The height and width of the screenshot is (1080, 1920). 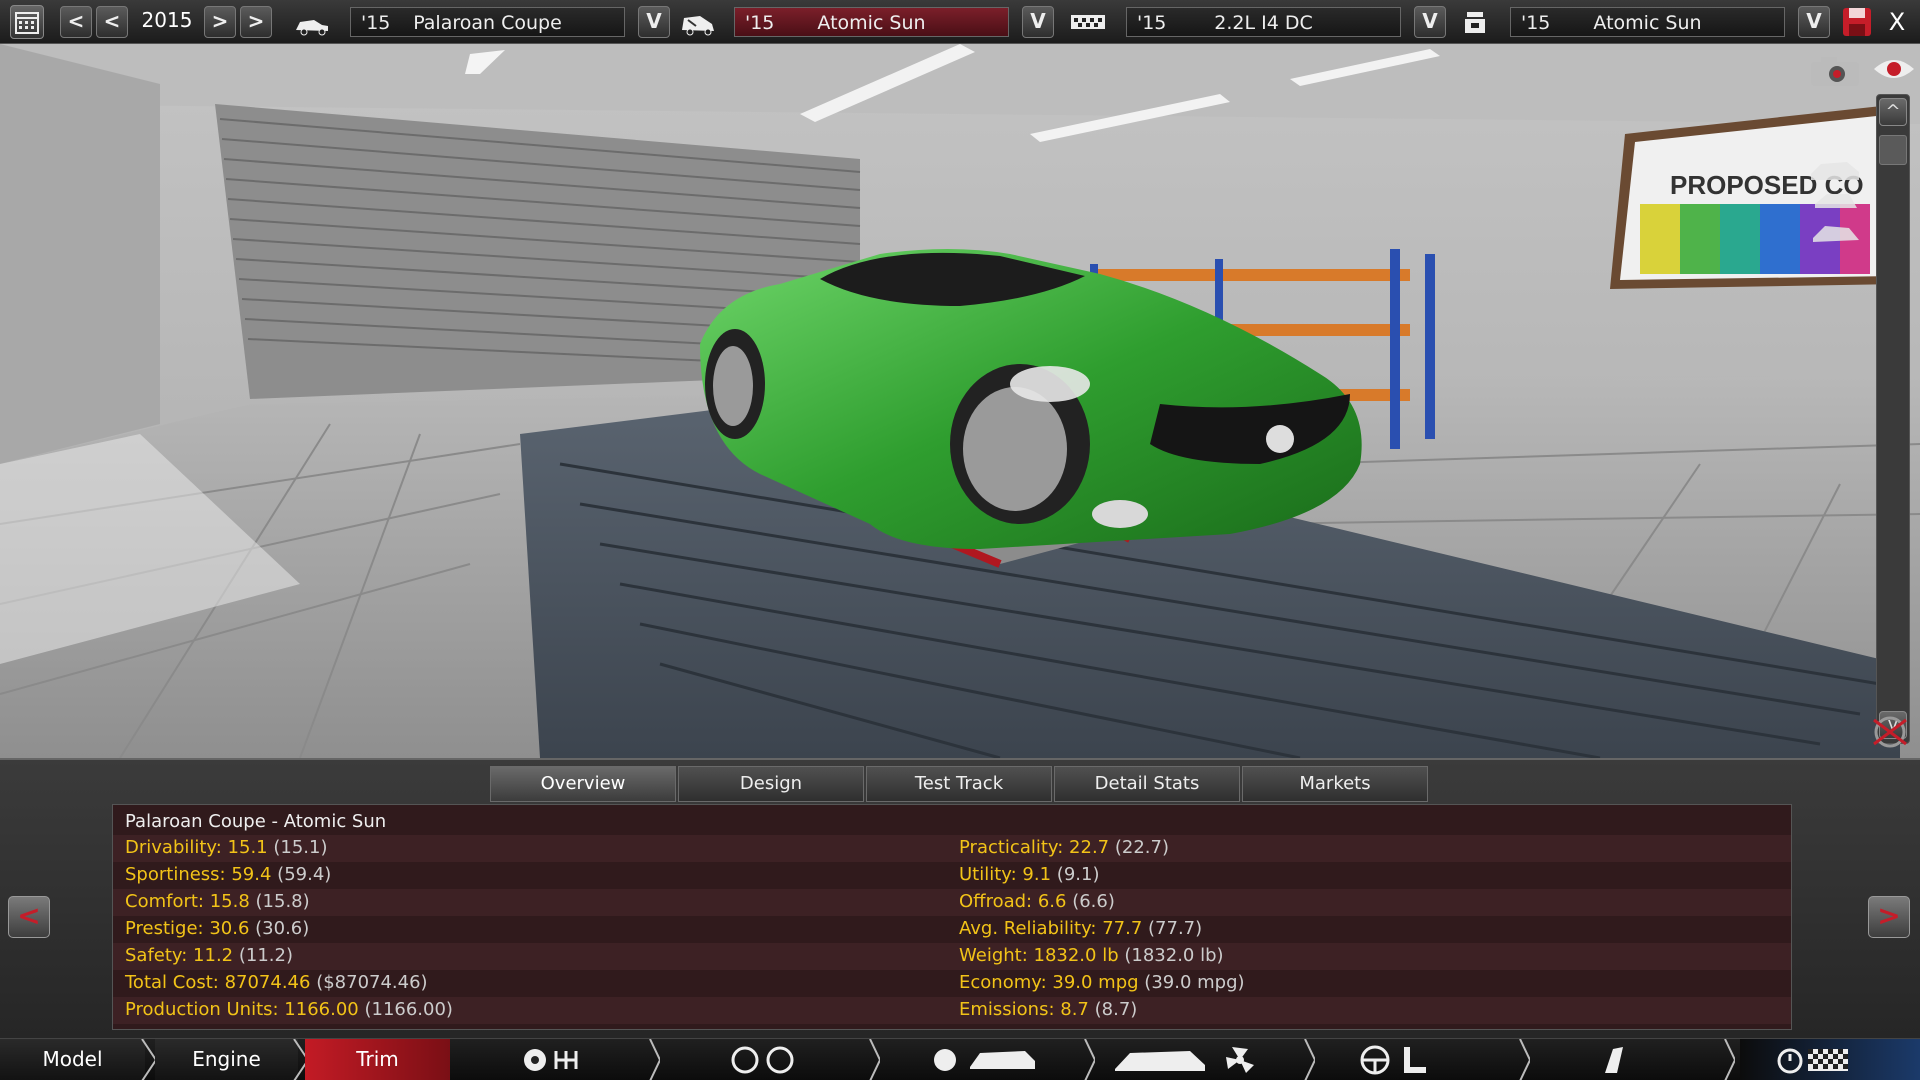 What do you see at coordinates (771, 784) in the screenshot?
I see `tab-design: Design` at bounding box center [771, 784].